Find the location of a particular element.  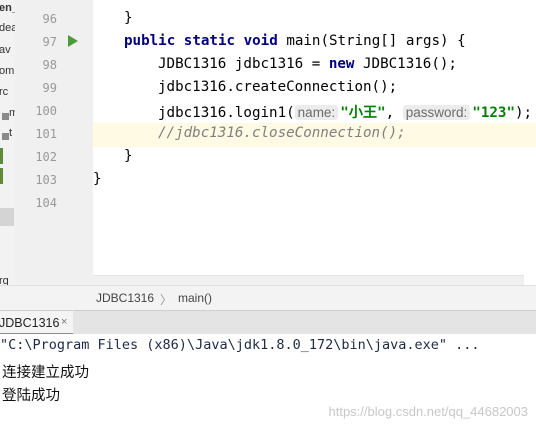

run-tab: JDBC1316 × is located at coordinates (36, 323).